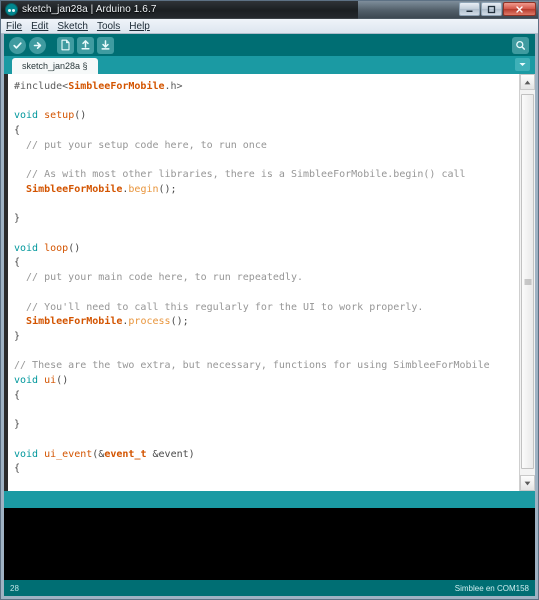  I want to click on tab-label: sketch_jan28a §, so click(55, 66).